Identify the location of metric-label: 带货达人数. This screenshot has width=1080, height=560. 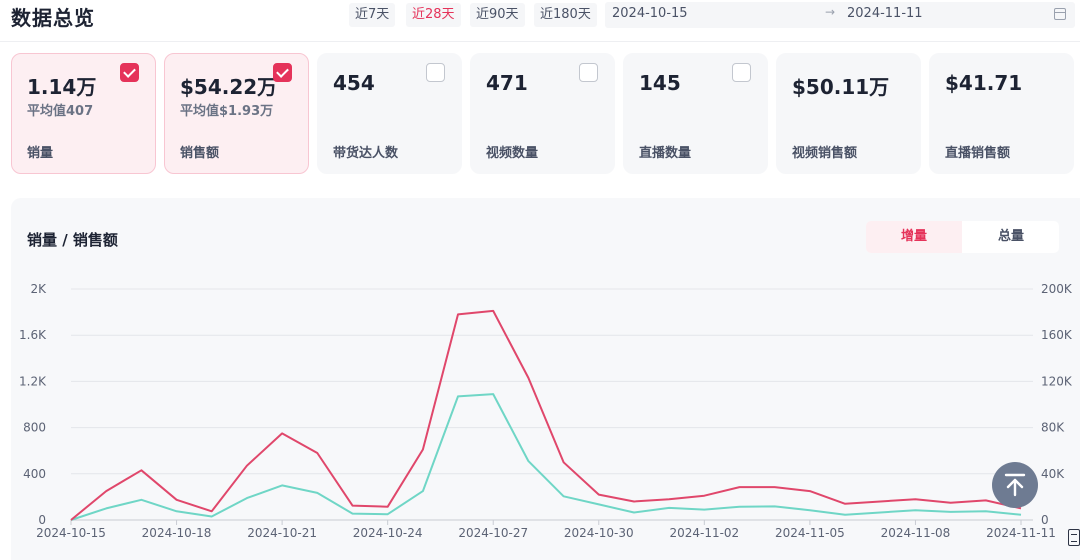
(366, 153).